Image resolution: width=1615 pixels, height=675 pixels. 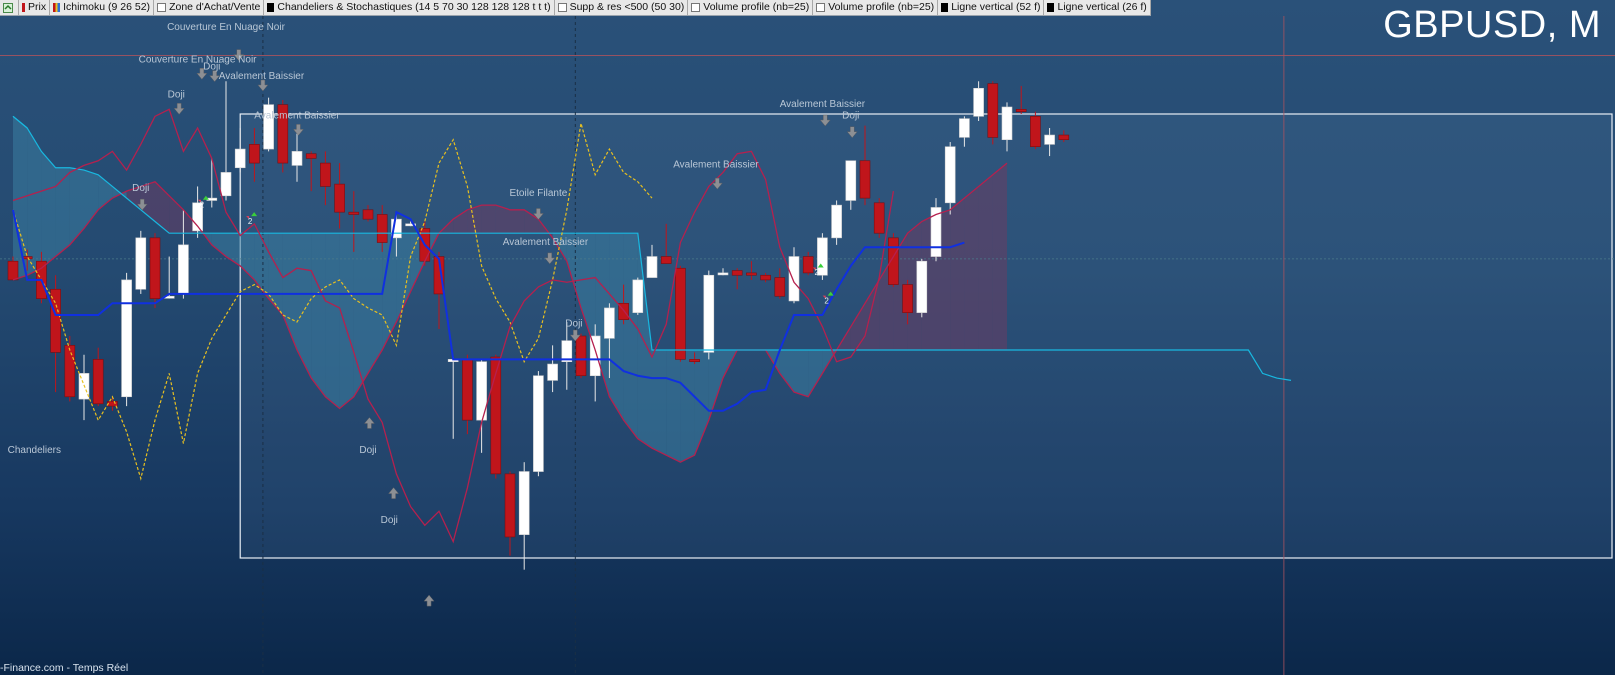 What do you see at coordinates (991, 7) in the screenshot?
I see `toolbar-item-7: Ligne vertical (52 f)` at bounding box center [991, 7].